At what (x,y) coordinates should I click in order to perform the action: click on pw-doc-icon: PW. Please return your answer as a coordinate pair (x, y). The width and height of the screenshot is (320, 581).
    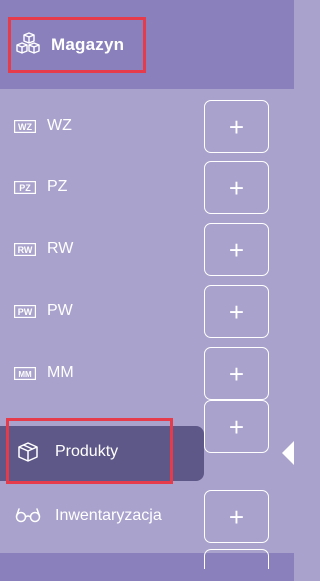
    Looking at the image, I should click on (25, 311).